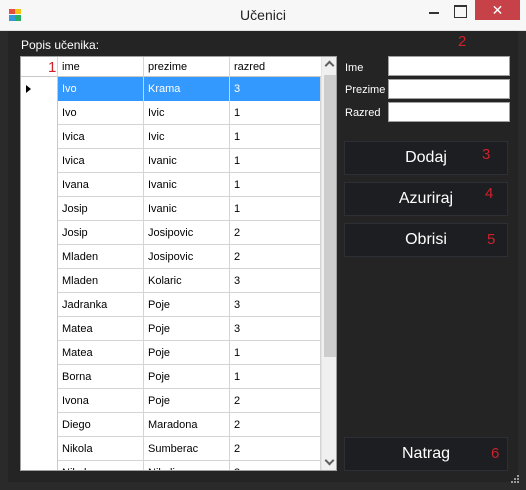 The height and width of the screenshot is (490, 526). I want to click on table-row: Ivica Ivic 1, so click(171, 137).